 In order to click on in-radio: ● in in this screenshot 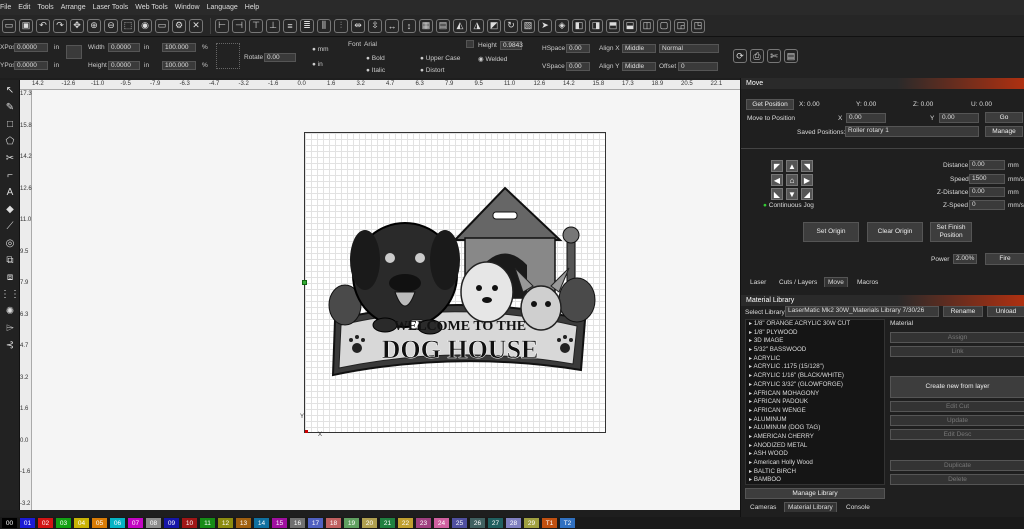, I will do `click(317, 64)`.